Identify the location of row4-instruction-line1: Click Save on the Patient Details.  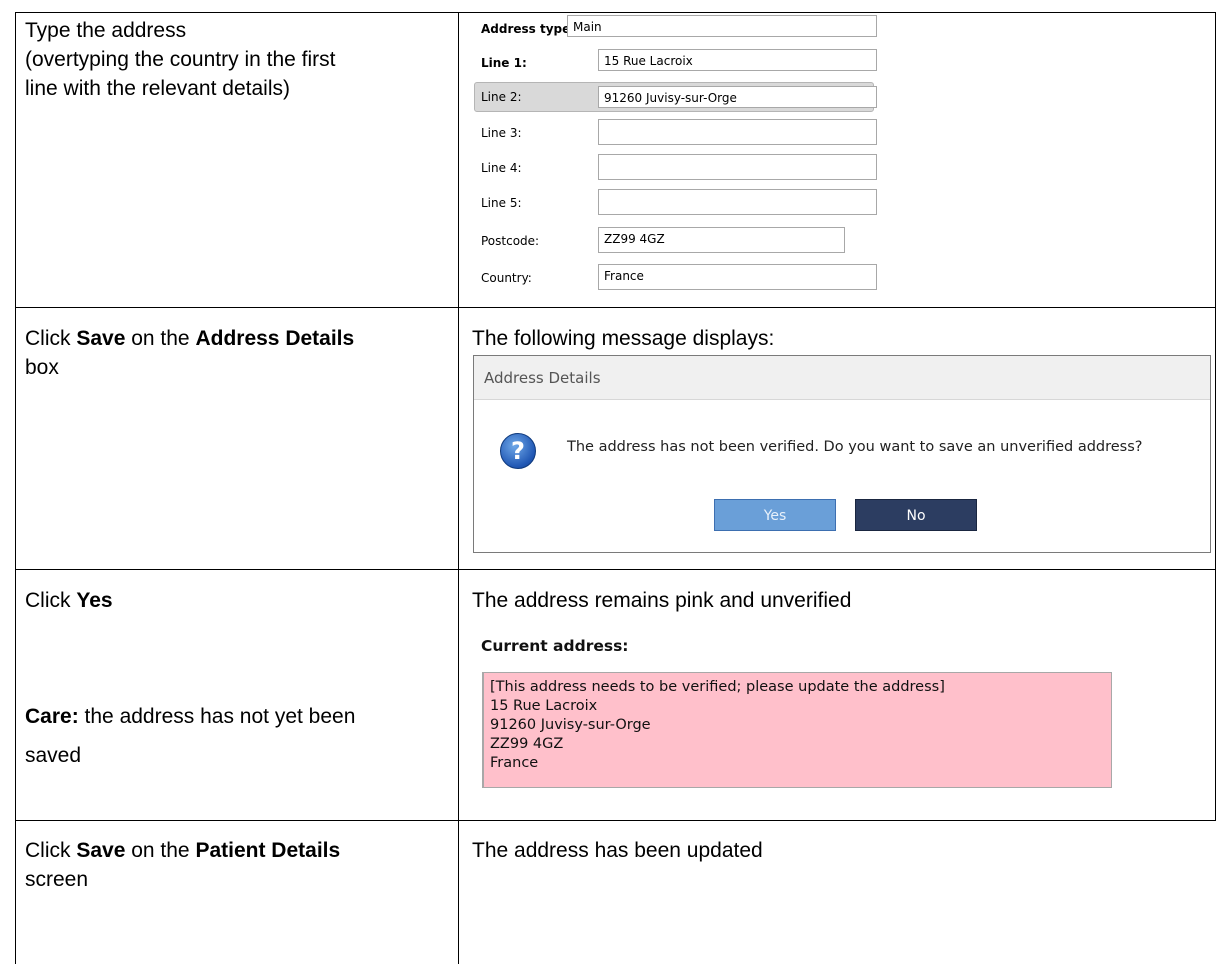
(182, 850).